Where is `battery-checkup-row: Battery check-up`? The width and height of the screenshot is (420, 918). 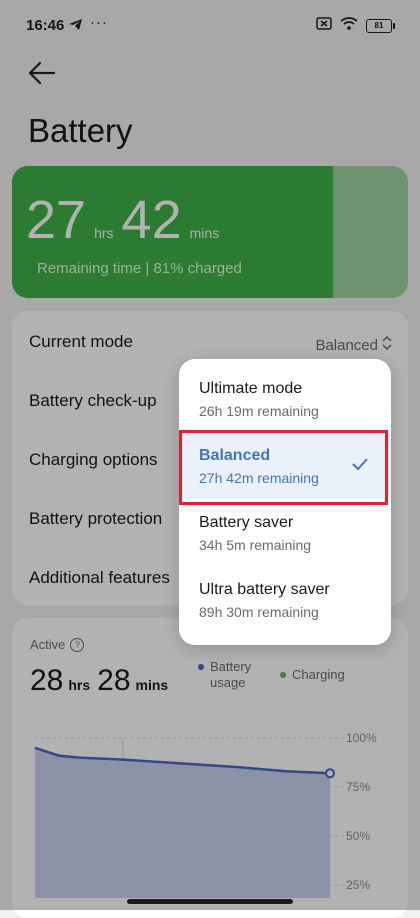
battery-checkup-row: Battery check-up is located at coordinates (93, 401).